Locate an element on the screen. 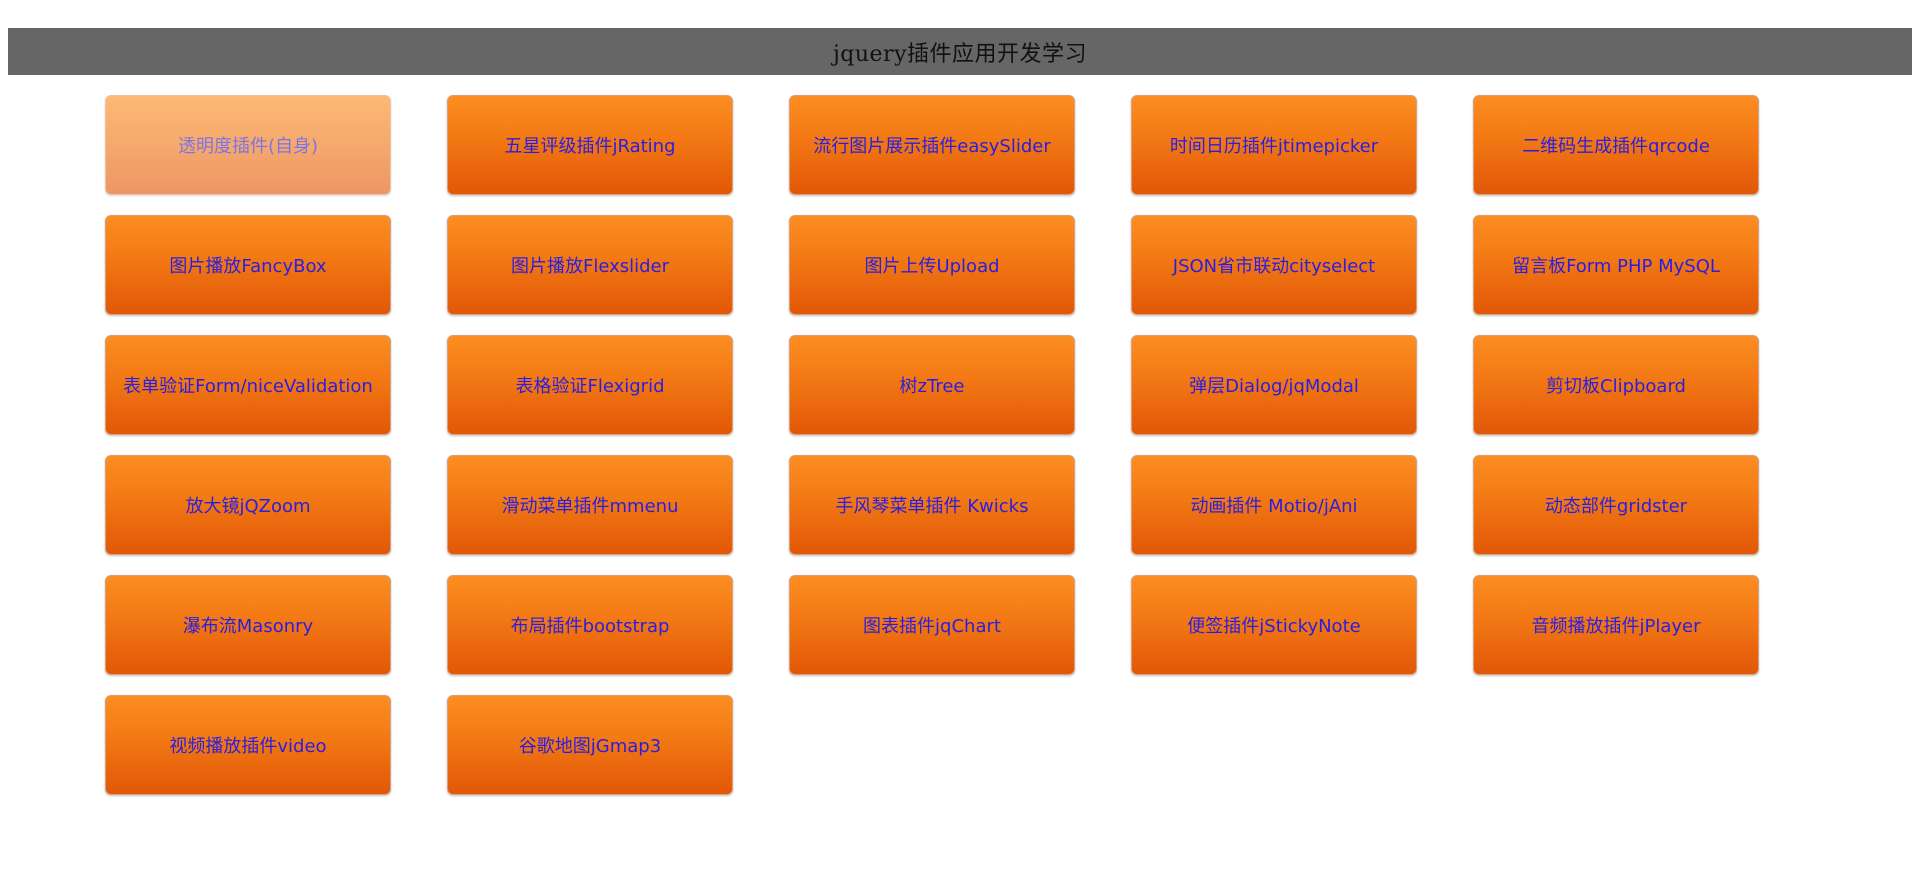  plugin-button-easyslider: 流行图片展示插件easySlider is located at coordinates (932, 145).